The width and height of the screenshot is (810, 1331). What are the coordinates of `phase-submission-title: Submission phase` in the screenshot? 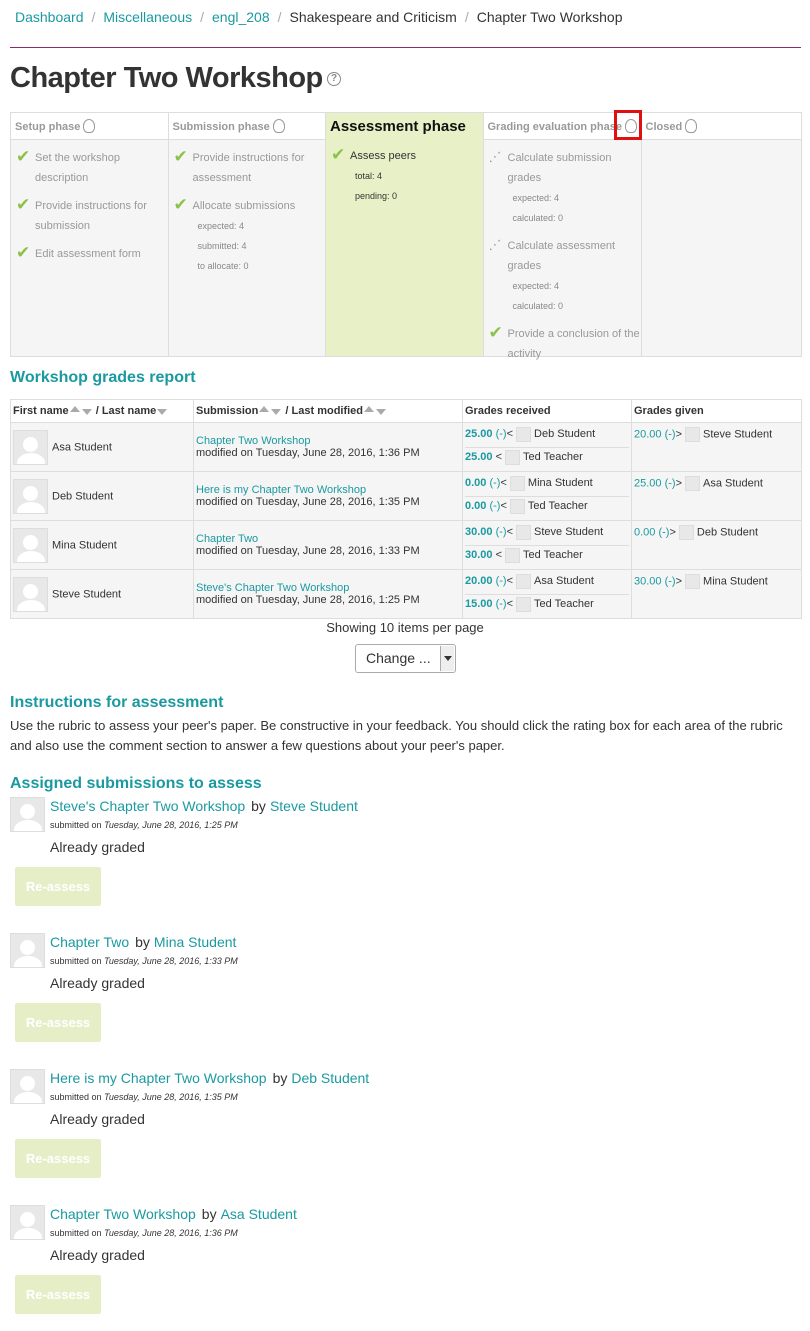 It's located at (246, 126).